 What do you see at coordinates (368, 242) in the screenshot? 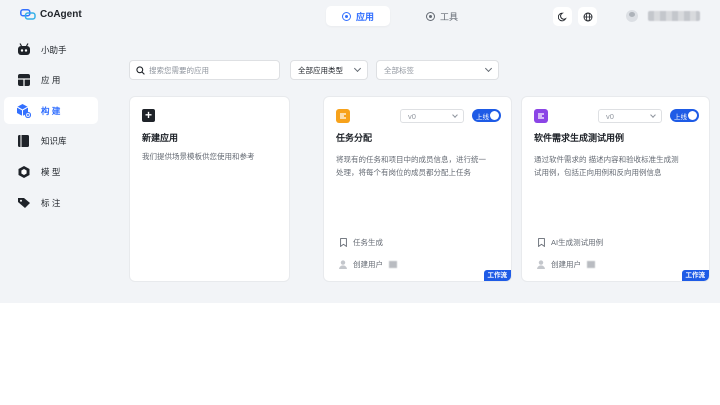
I see `app-tag-label: 任务生成` at bounding box center [368, 242].